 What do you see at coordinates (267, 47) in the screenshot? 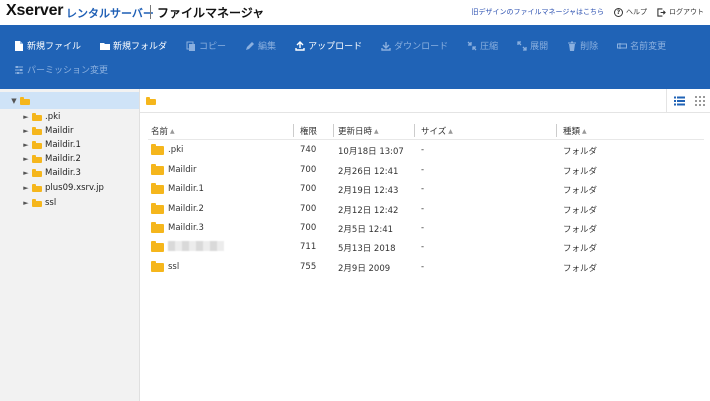
I see `edit-label: 編集` at bounding box center [267, 47].